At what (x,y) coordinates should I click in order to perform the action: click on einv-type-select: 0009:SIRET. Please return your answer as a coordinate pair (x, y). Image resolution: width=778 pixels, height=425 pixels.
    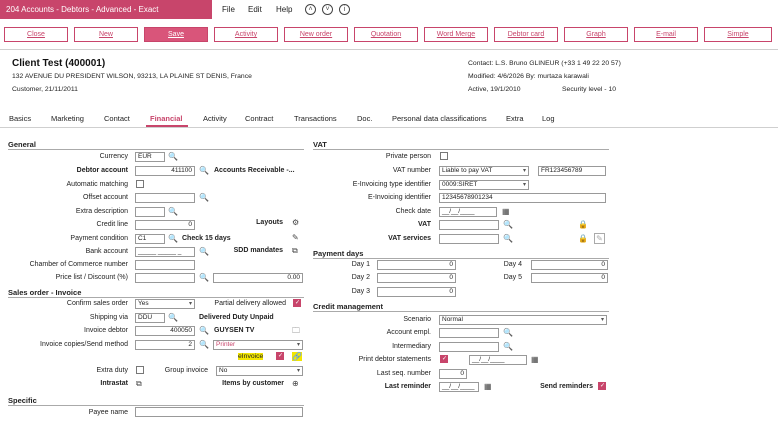
    Looking at the image, I should click on (484, 185).